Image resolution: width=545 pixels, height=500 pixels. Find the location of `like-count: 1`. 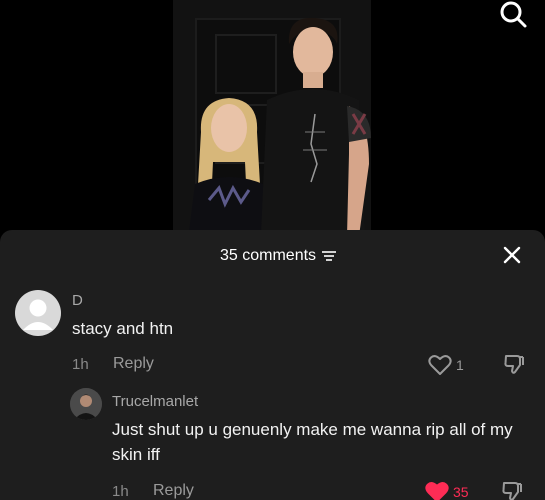

like-count: 1 is located at coordinates (460, 365).